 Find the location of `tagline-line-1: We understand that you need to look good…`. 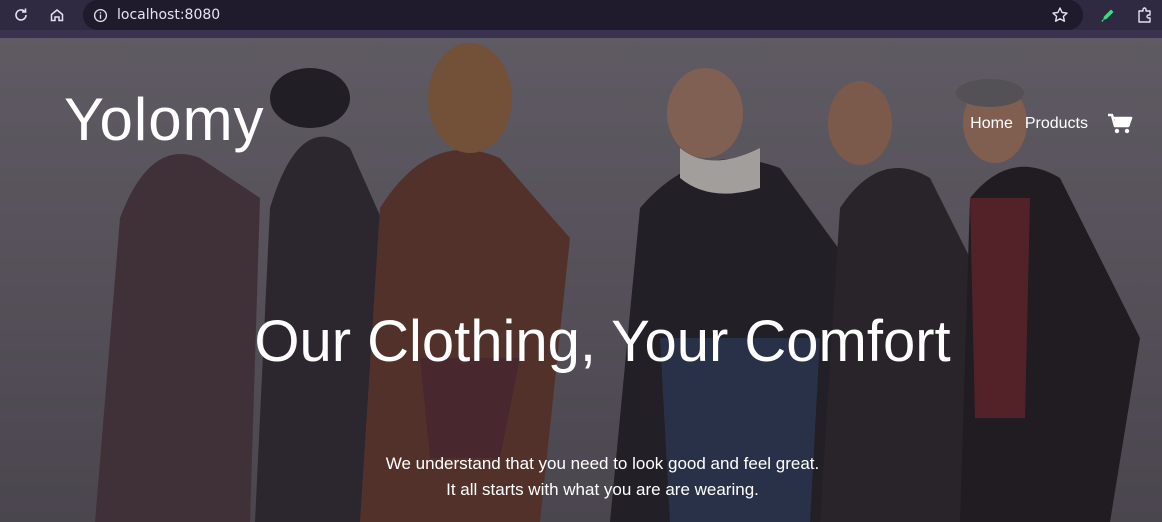

tagline-line-1: We understand that you need to look good… is located at coordinates (602, 463).